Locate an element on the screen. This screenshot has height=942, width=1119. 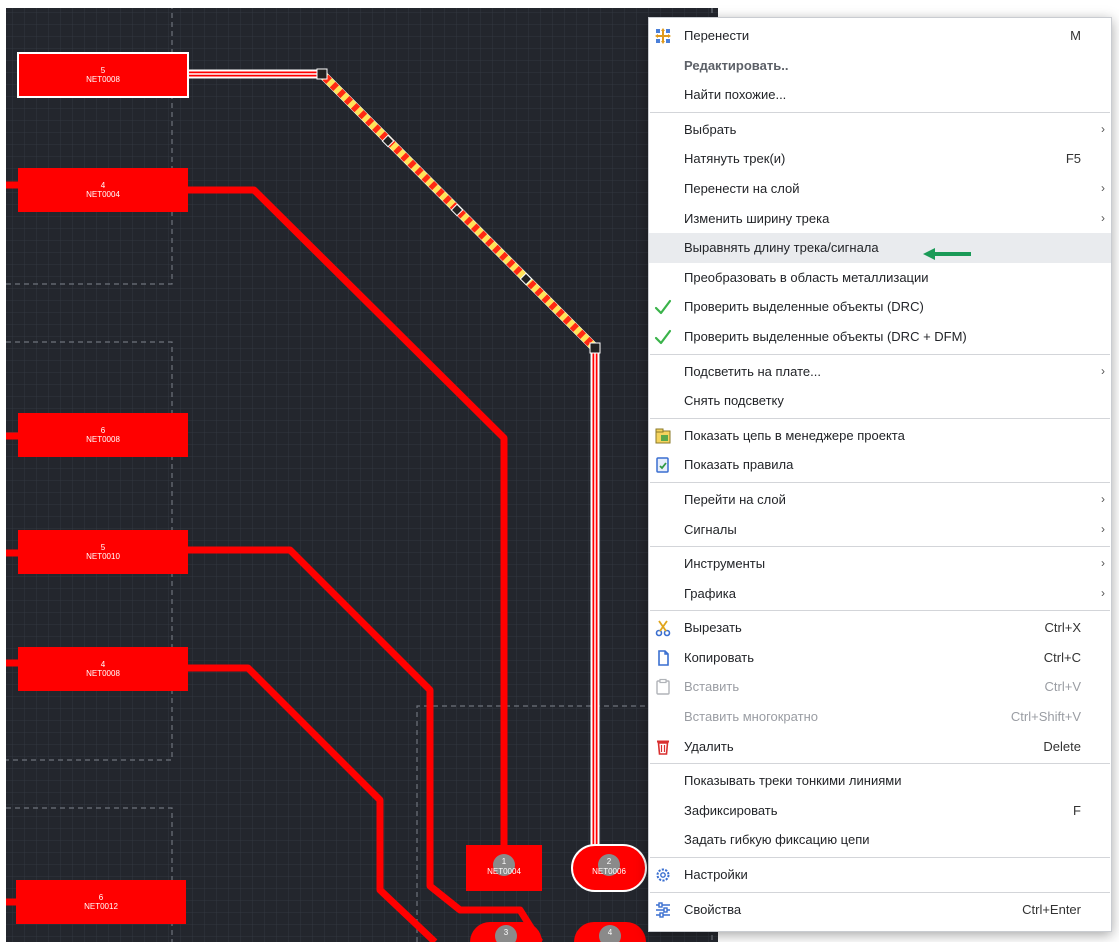
menu-item-label: Вставить многократно is located at coordinates (751, 717).